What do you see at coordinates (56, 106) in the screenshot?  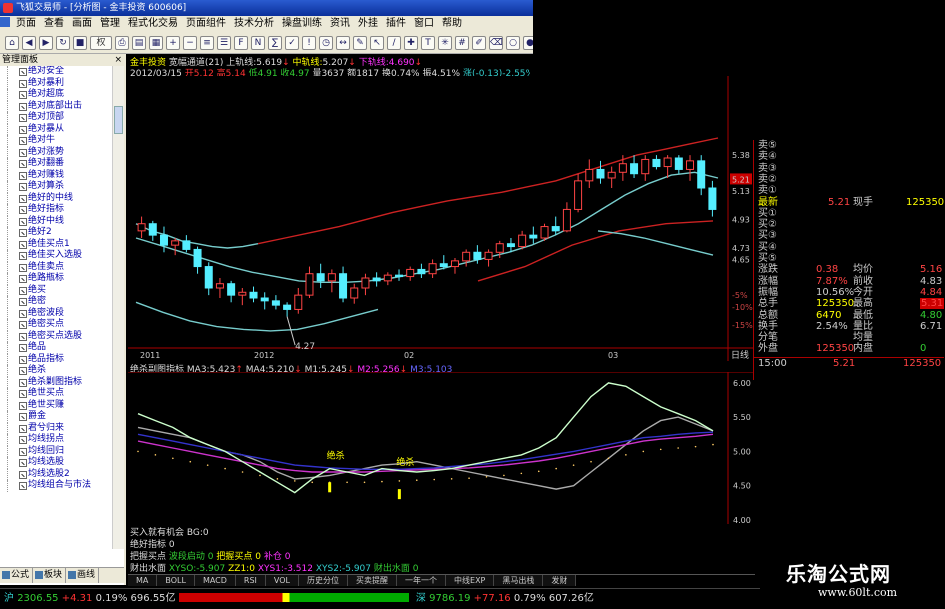 I see `formula-item: 绝对底部出击` at bounding box center [56, 106].